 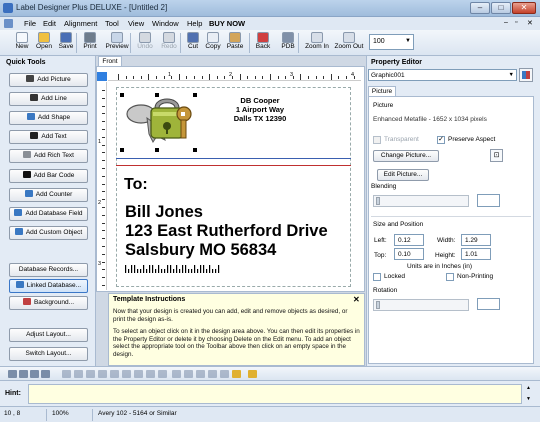 What do you see at coordinates (164, 212) in the screenshot?
I see `recipient-name: Bill Jones` at bounding box center [164, 212].